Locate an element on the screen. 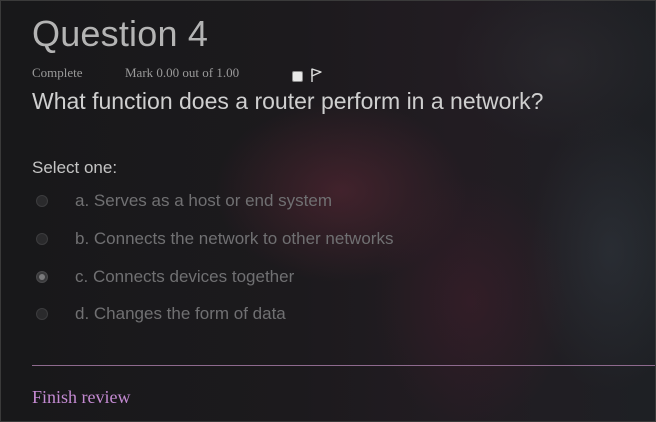 The height and width of the screenshot is (422, 656). question-number-heading: Question 4 is located at coordinates (120, 33).